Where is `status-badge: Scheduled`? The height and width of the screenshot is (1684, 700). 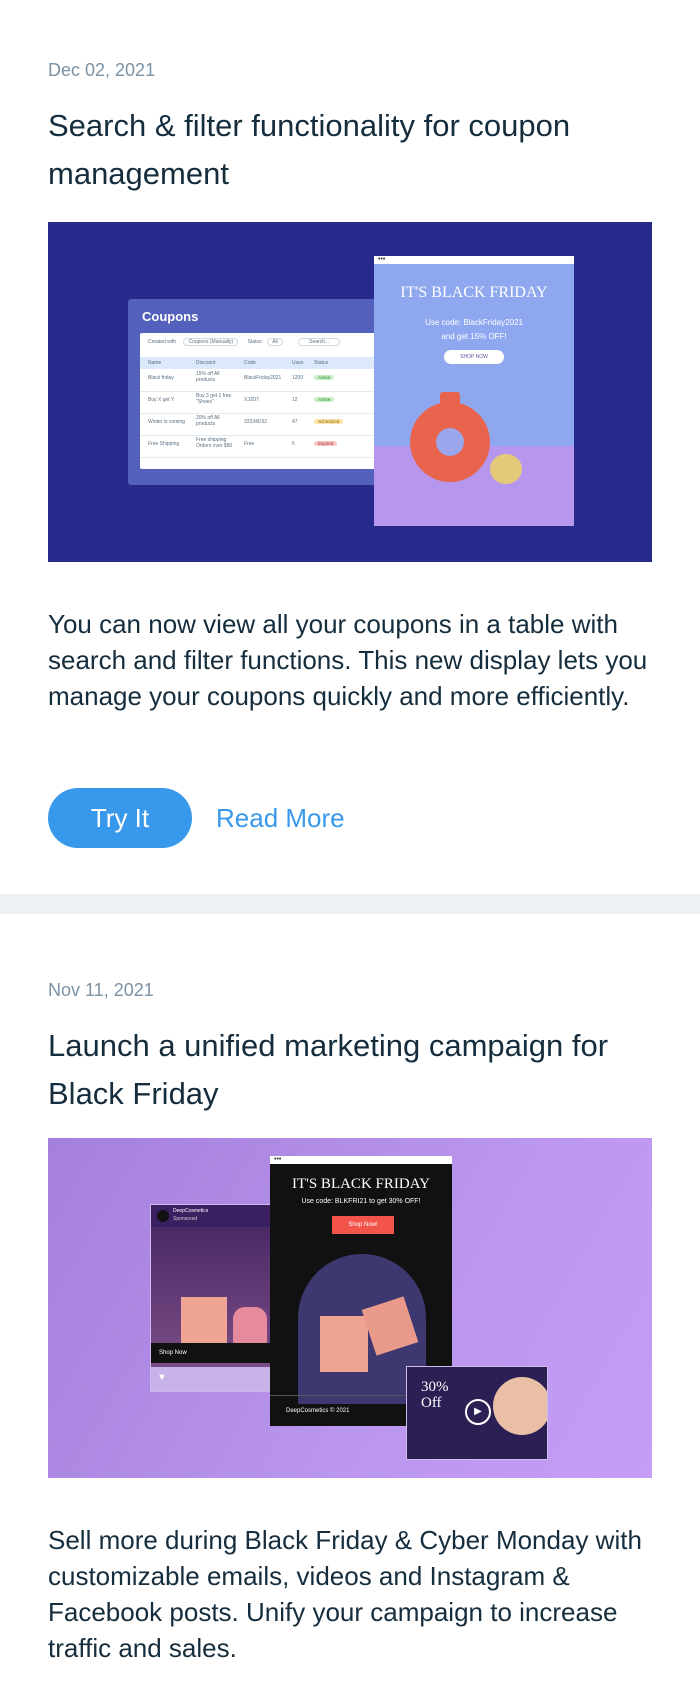 status-badge: Scheduled is located at coordinates (329, 421).